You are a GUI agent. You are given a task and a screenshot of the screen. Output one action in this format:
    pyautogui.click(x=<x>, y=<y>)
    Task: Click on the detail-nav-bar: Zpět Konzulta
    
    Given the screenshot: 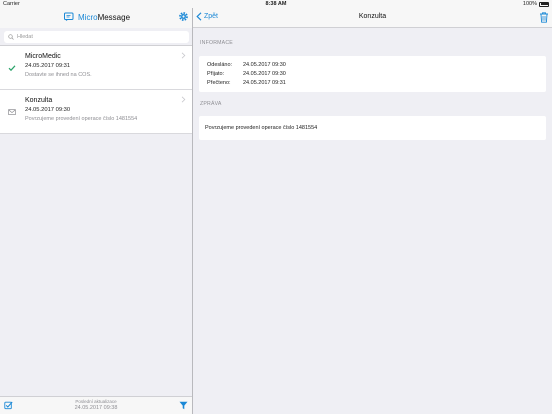 What is the action you would take?
    pyautogui.click(x=372, y=18)
    